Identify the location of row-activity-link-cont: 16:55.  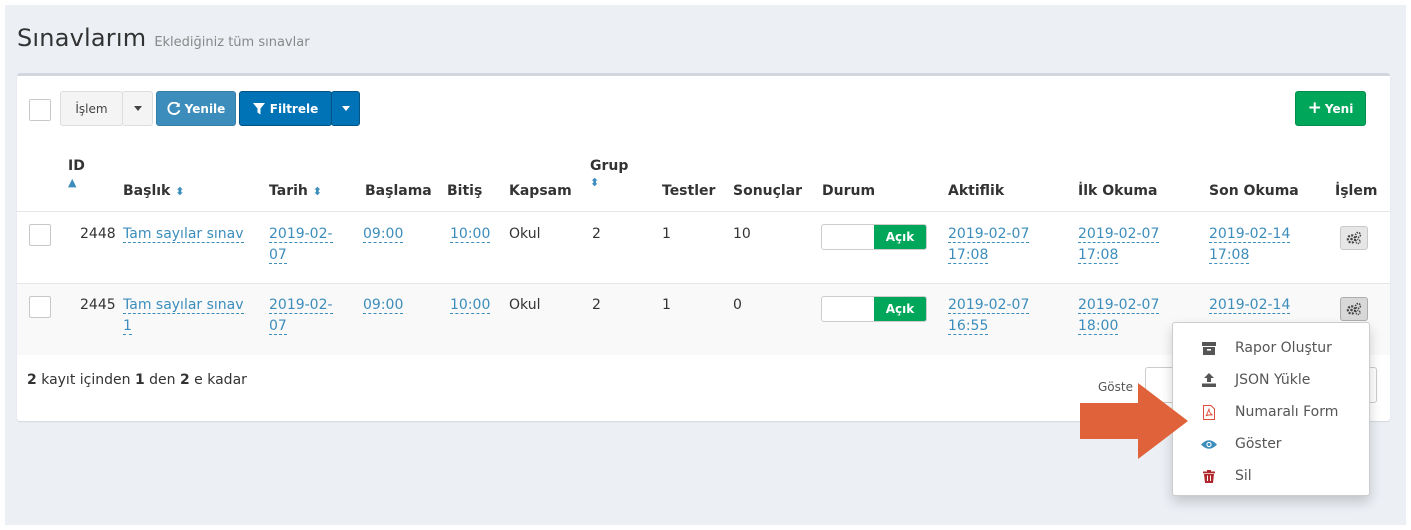
(968, 326).